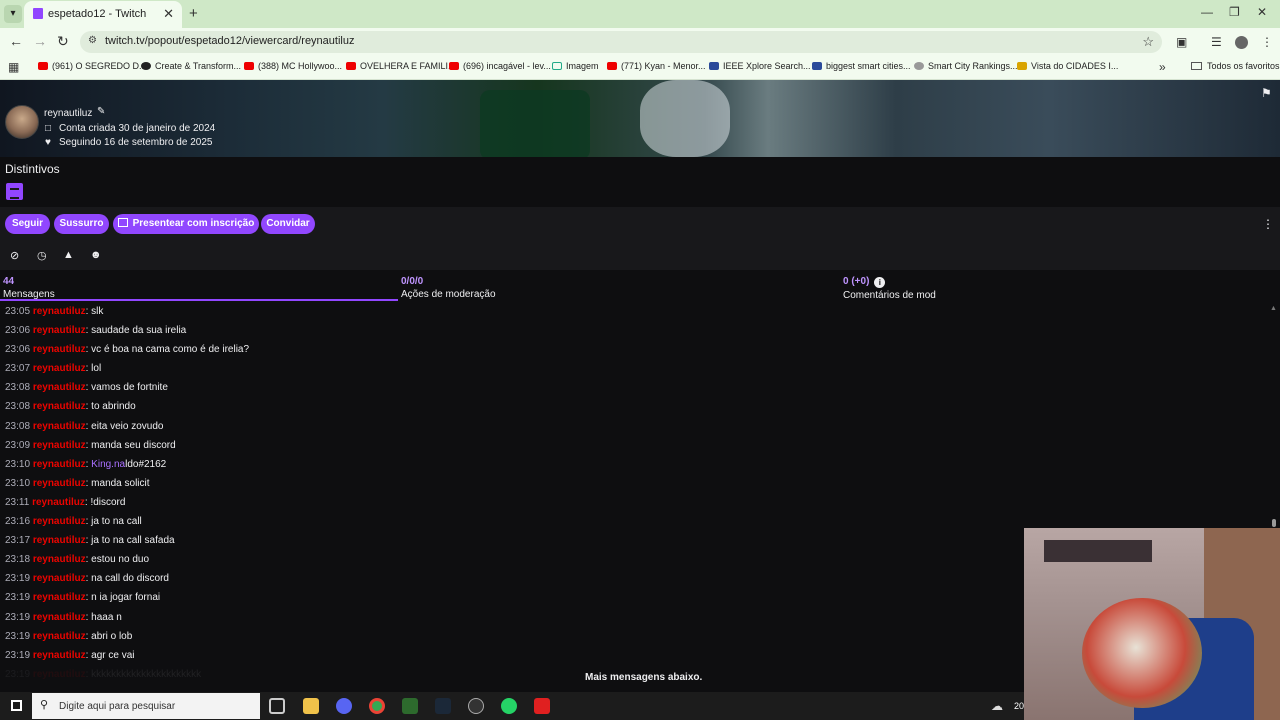  Describe the element at coordinates (512, 578) in the screenshot. I see `chat-message-row: 23:19 reynautiluz: na call do discord` at that location.